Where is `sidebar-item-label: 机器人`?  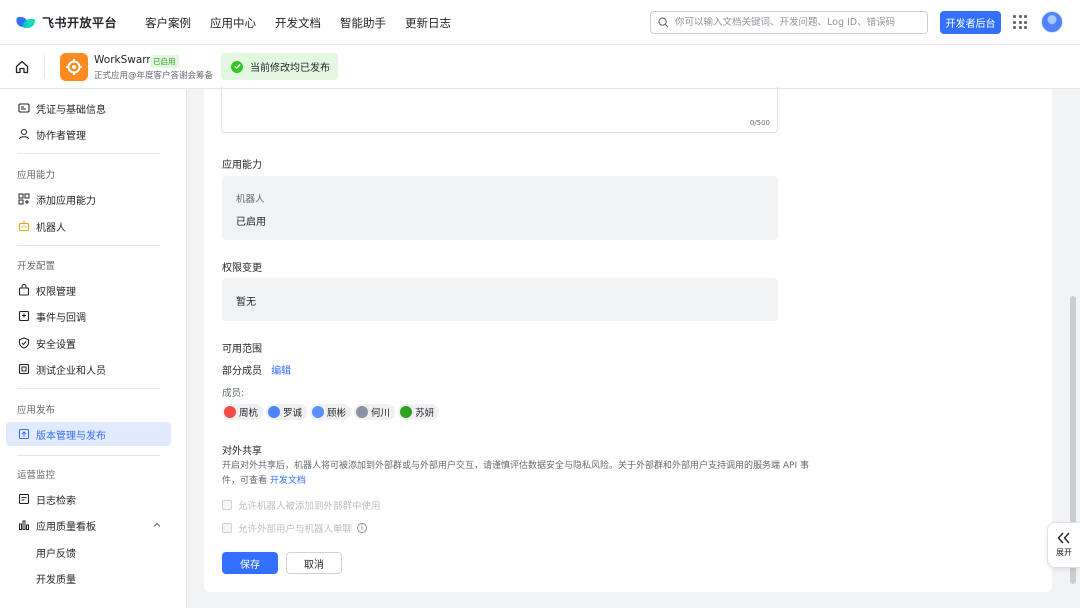
sidebar-item-label: 机器人 is located at coordinates (51, 228).